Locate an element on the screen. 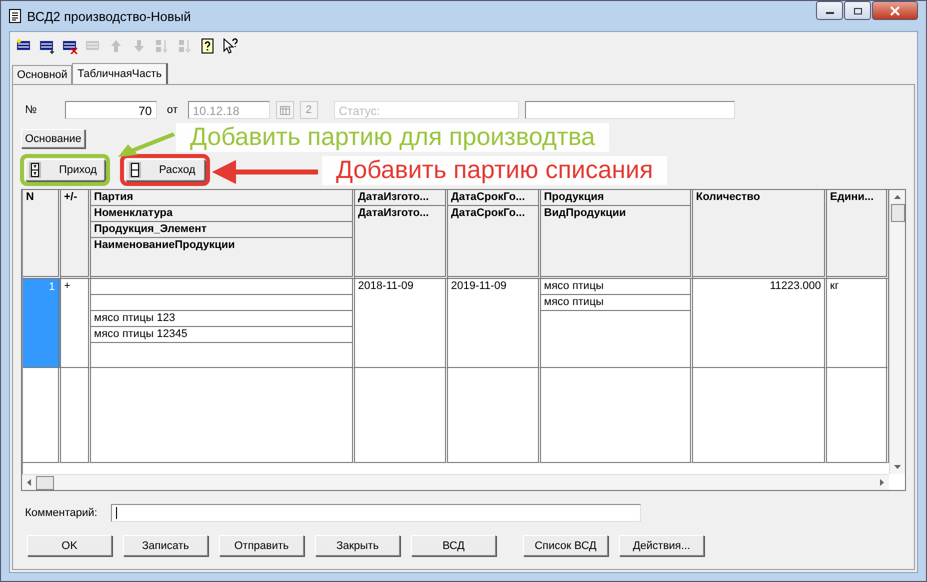 The height and width of the screenshot is (582, 927). scroll-right-icon is located at coordinates (882, 482).